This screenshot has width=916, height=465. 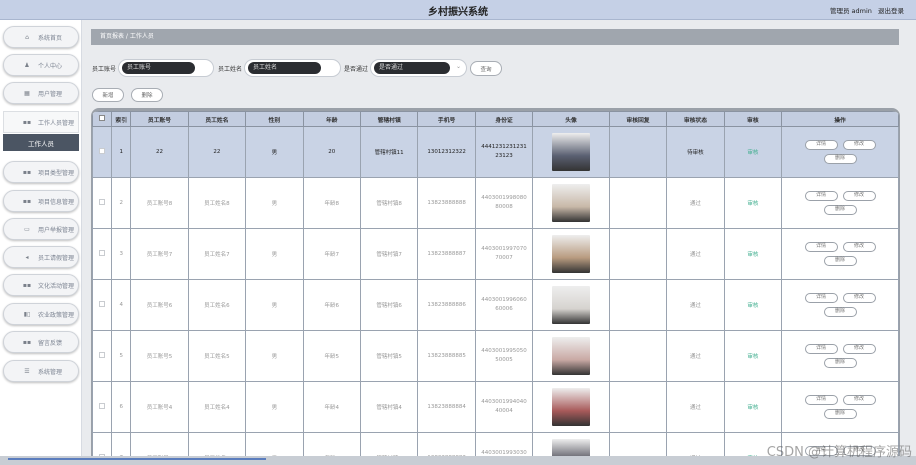 What do you see at coordinates (840, 119) in the screenshot?
I see `column-header: 操作` at bounding box center [840, 119].